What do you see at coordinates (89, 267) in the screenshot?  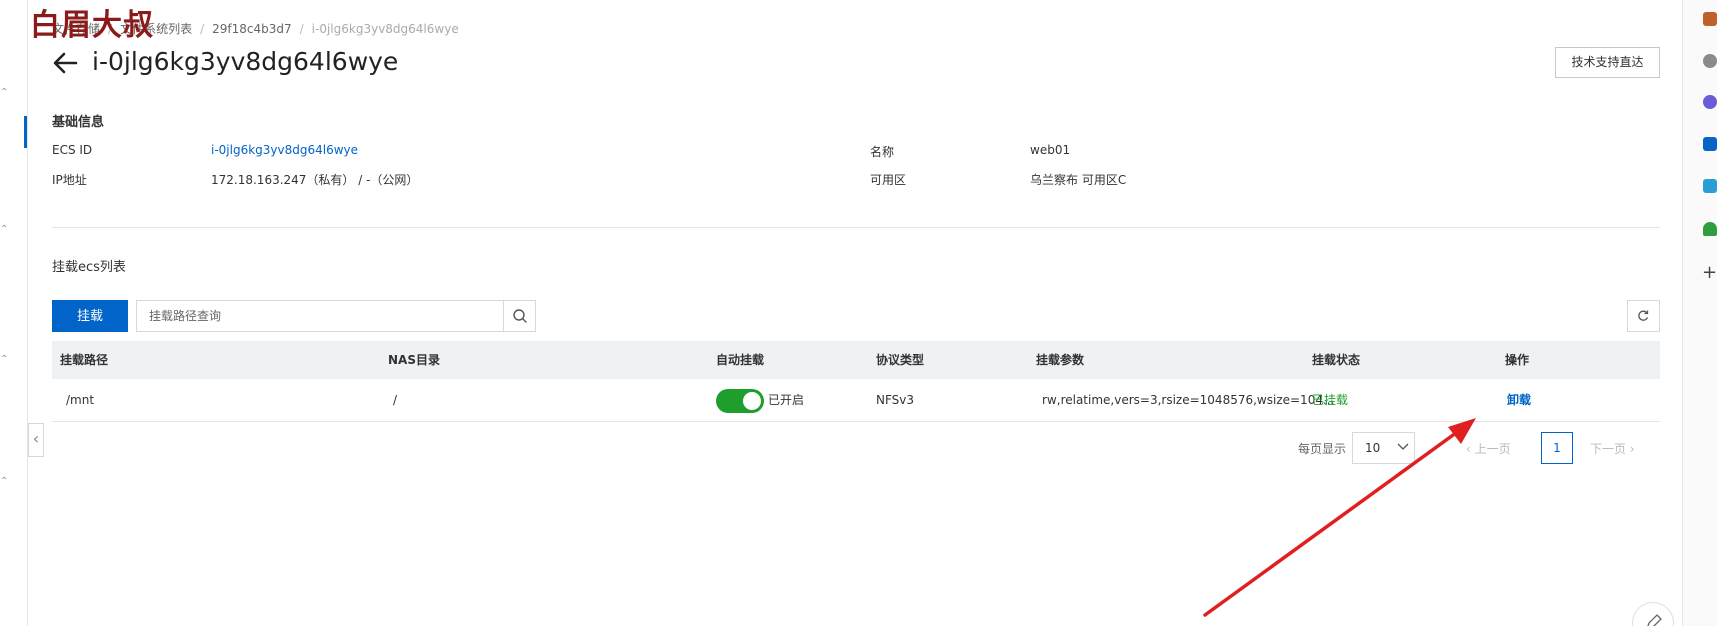 I see `mount-list-heading: 挂载ecs列表` at bounding box center [89, 267].